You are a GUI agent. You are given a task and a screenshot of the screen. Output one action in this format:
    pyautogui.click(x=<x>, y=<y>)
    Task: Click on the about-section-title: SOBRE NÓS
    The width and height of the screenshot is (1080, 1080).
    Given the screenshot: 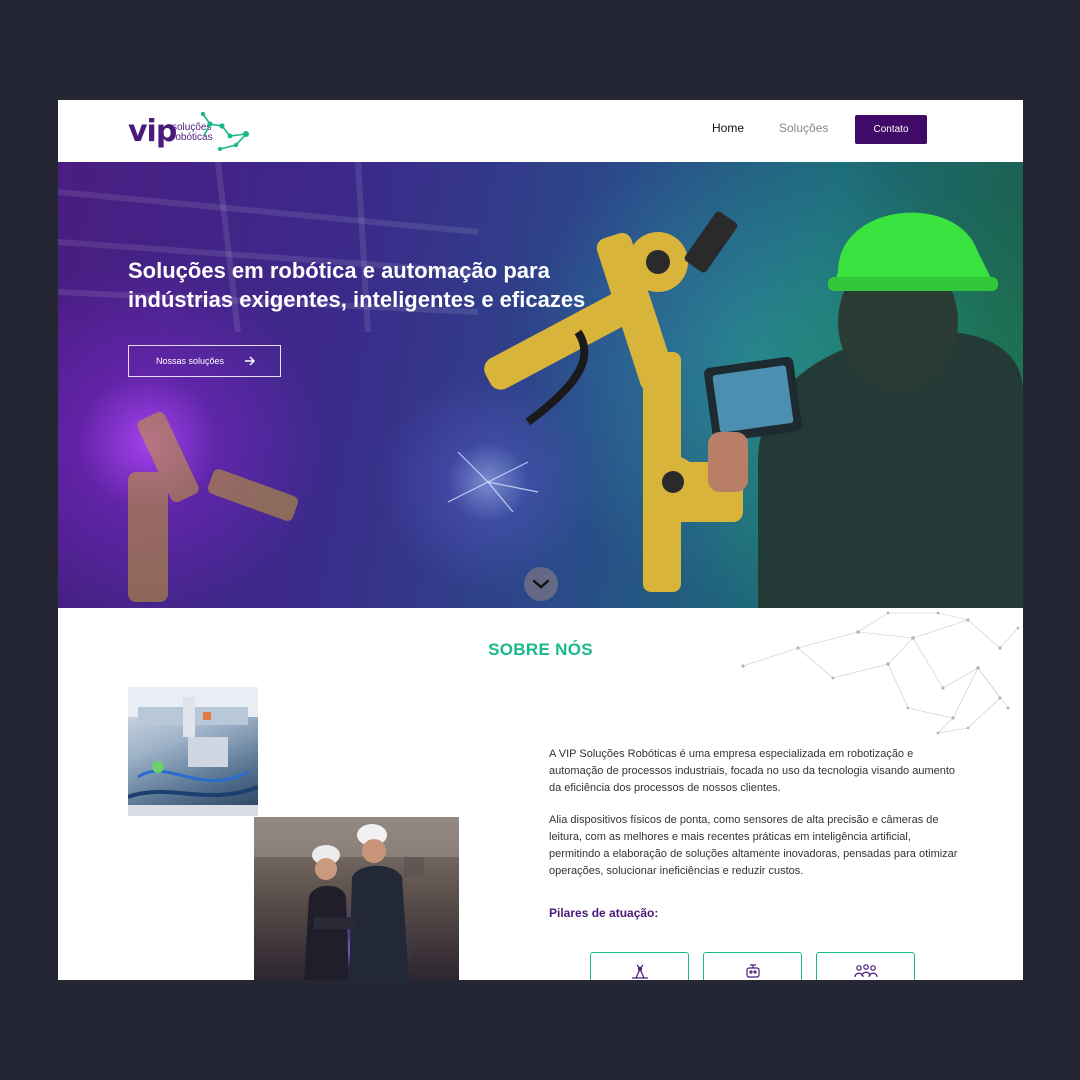 What is the action you would take?
    pyautogui.click(x=540, y=649)
    